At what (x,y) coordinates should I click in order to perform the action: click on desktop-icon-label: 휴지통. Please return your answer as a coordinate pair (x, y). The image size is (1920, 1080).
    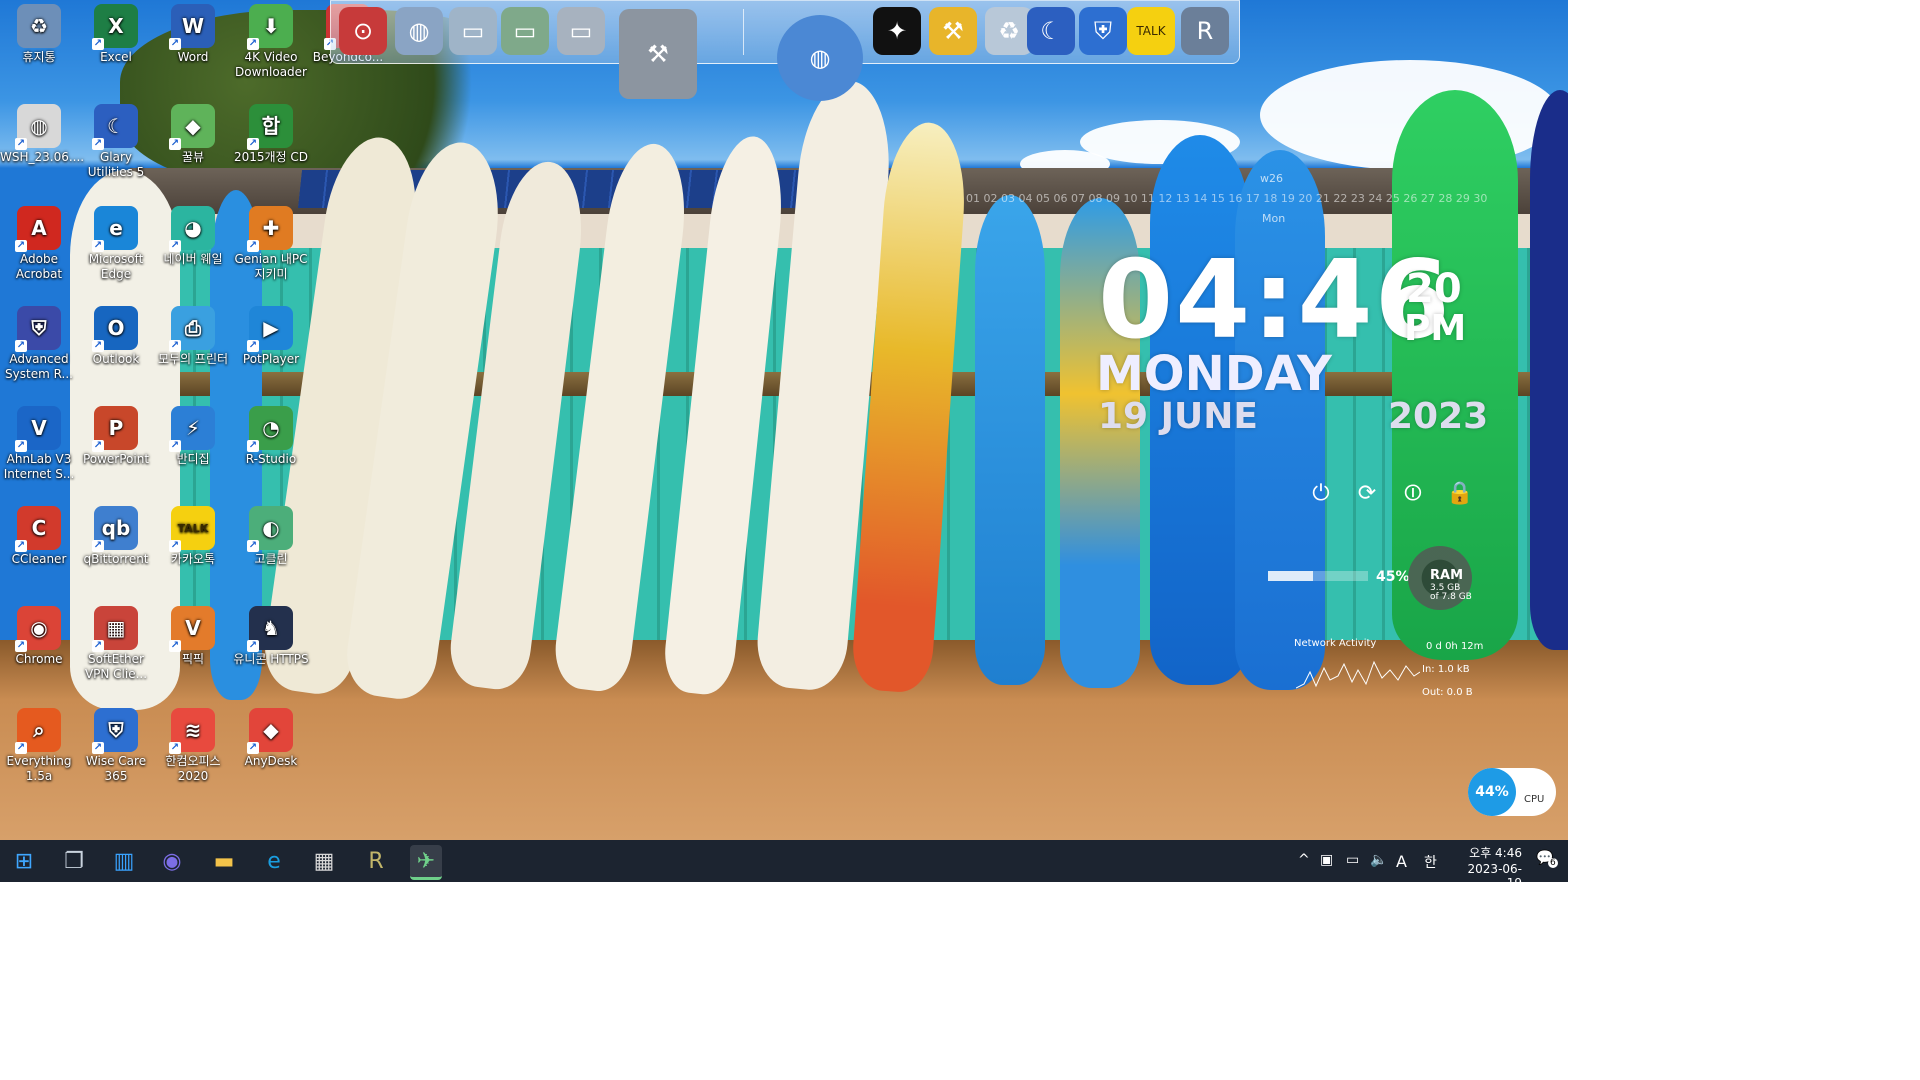
    Looking at the image, I should click on (39, 57).